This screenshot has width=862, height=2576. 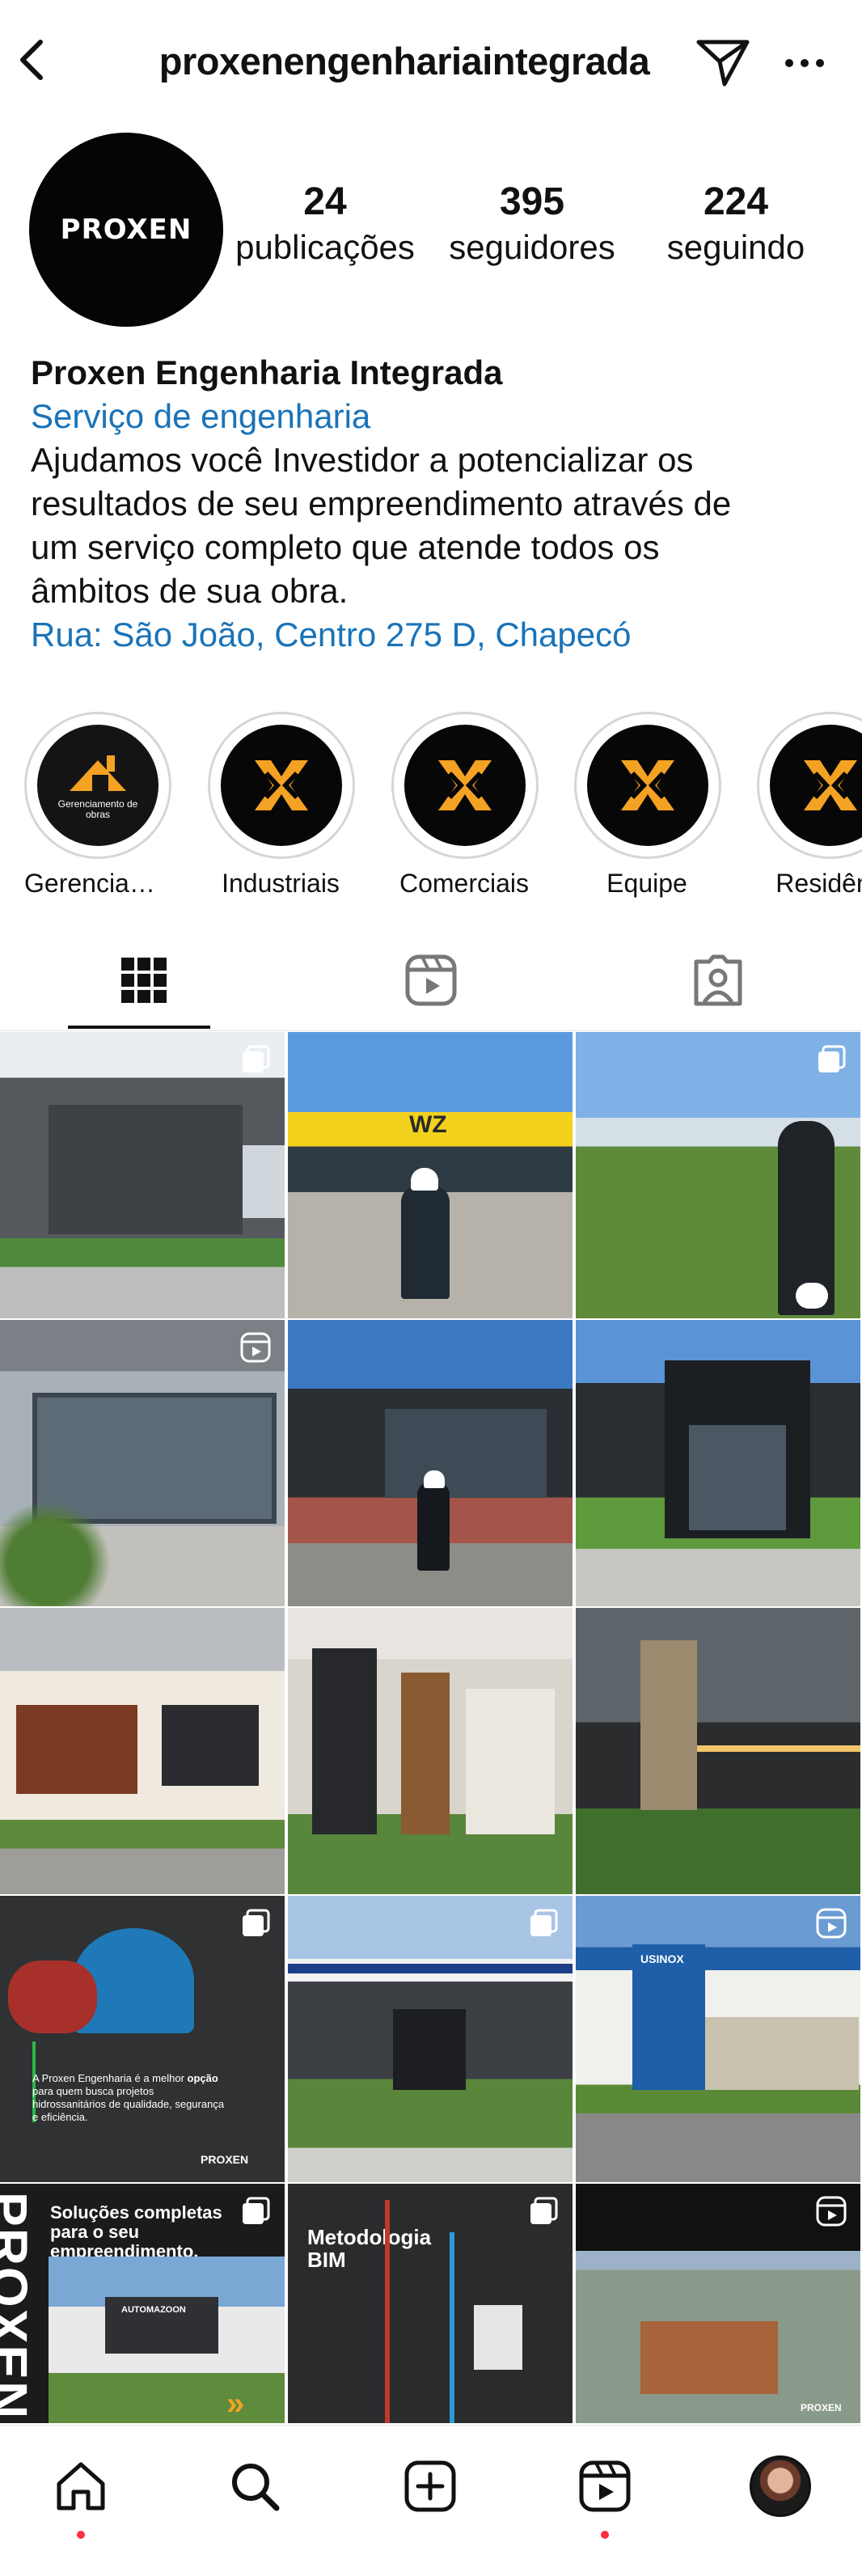 I want to click on top-bar: proxenengenhariaintegrada, so click(x=431, y=61).